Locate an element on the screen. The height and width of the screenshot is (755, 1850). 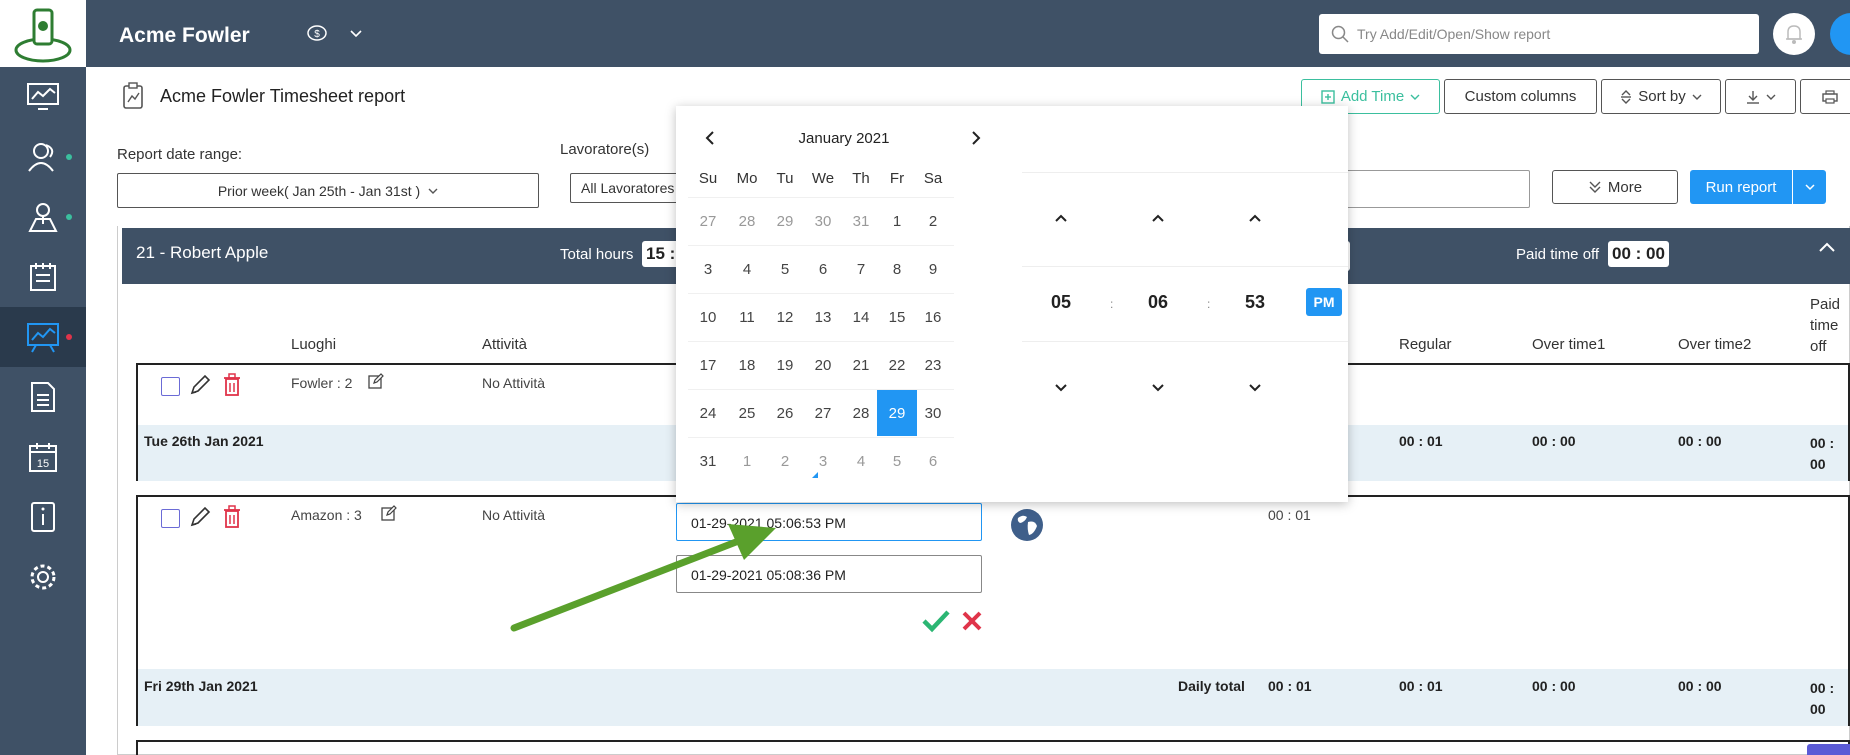
calendar-day: 11 is located at coordinates (747, 317).